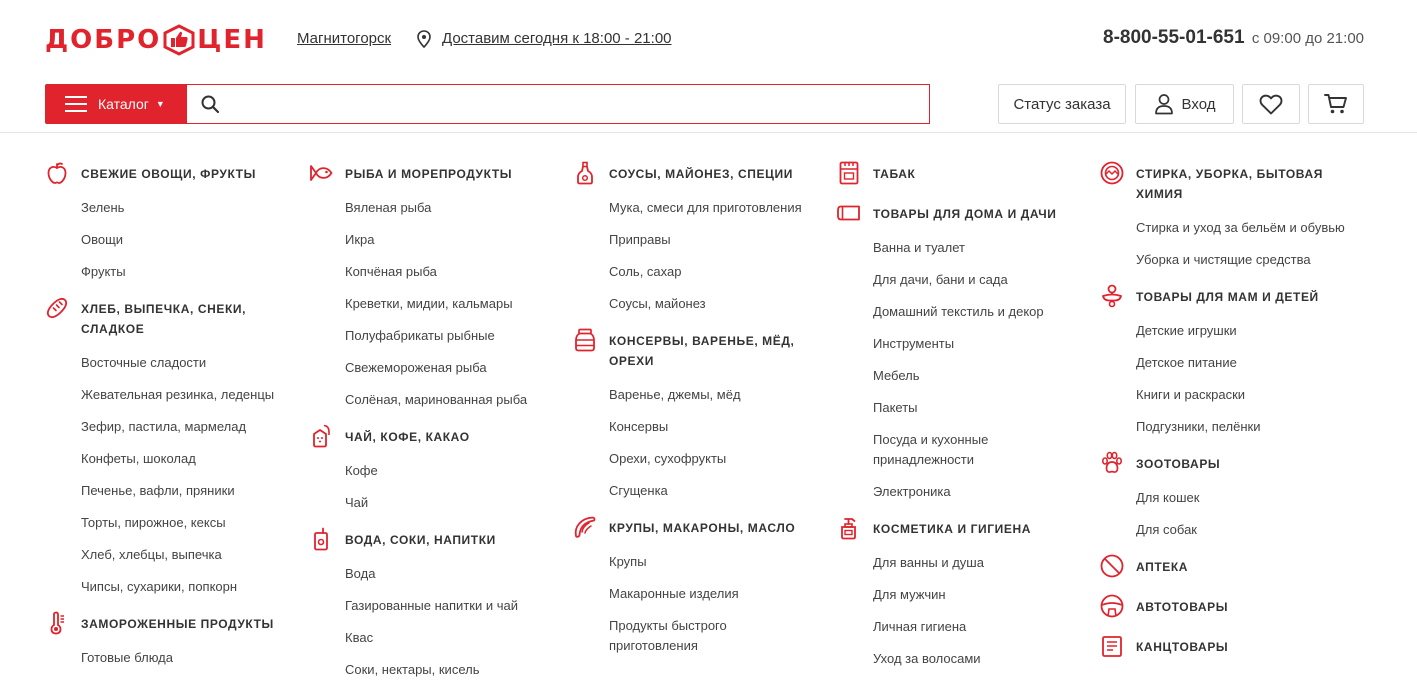 Image resolution: width=1417 pixels, height=693 pixels. Describe the element at coordinates (977, 659) in the screenshot. I see `subcategory-item: Уход за волосами` at that location.